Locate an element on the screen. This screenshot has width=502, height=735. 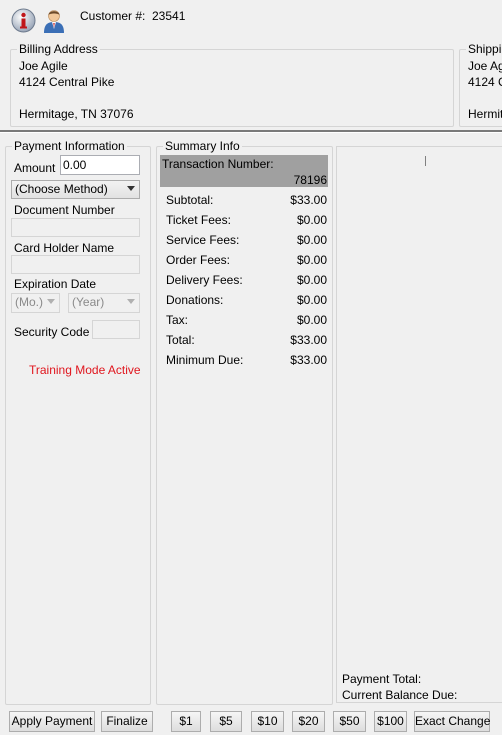
amount-value: 0.00 is located at coordinates (75, 165).